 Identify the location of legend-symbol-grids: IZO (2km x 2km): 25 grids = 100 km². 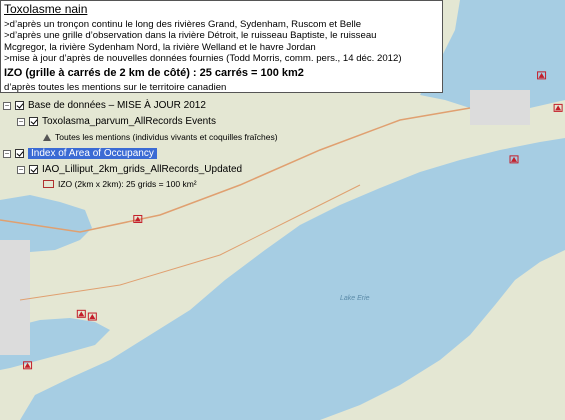
(120, 184).